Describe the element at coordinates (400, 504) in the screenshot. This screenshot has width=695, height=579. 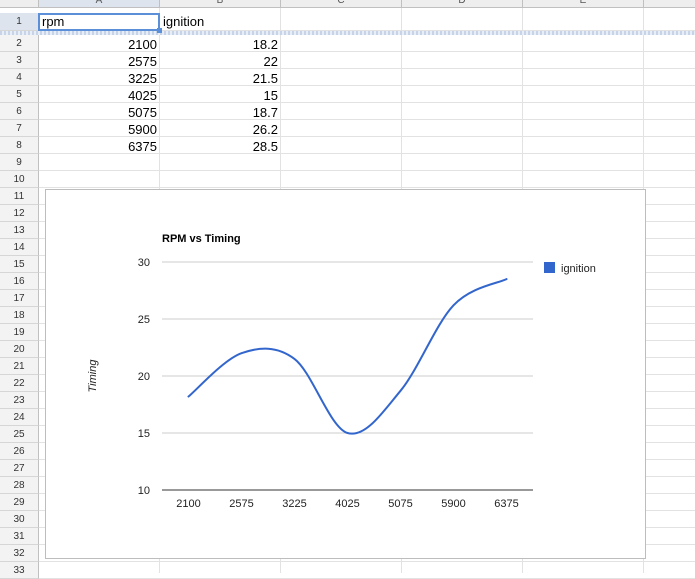
I see `x-tick-label: 5075` at that location.